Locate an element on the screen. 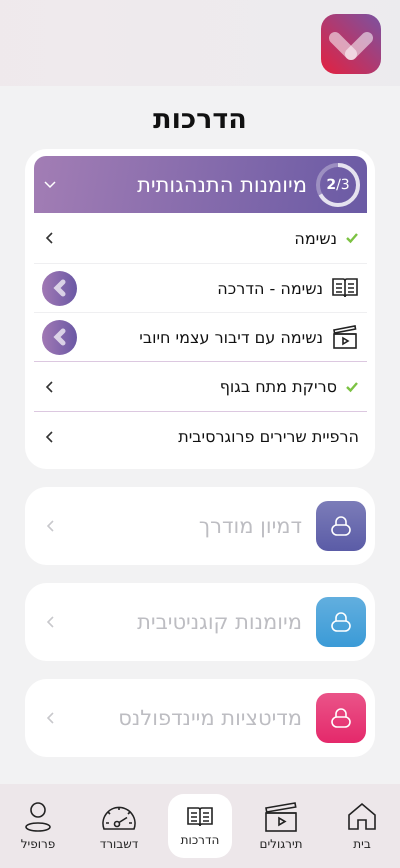 Image resolution: width=400 pixels, height=868 pixels. lesson-title: הרפיית שרירים פרוגרסיבית is located at coordinates (211, 436).